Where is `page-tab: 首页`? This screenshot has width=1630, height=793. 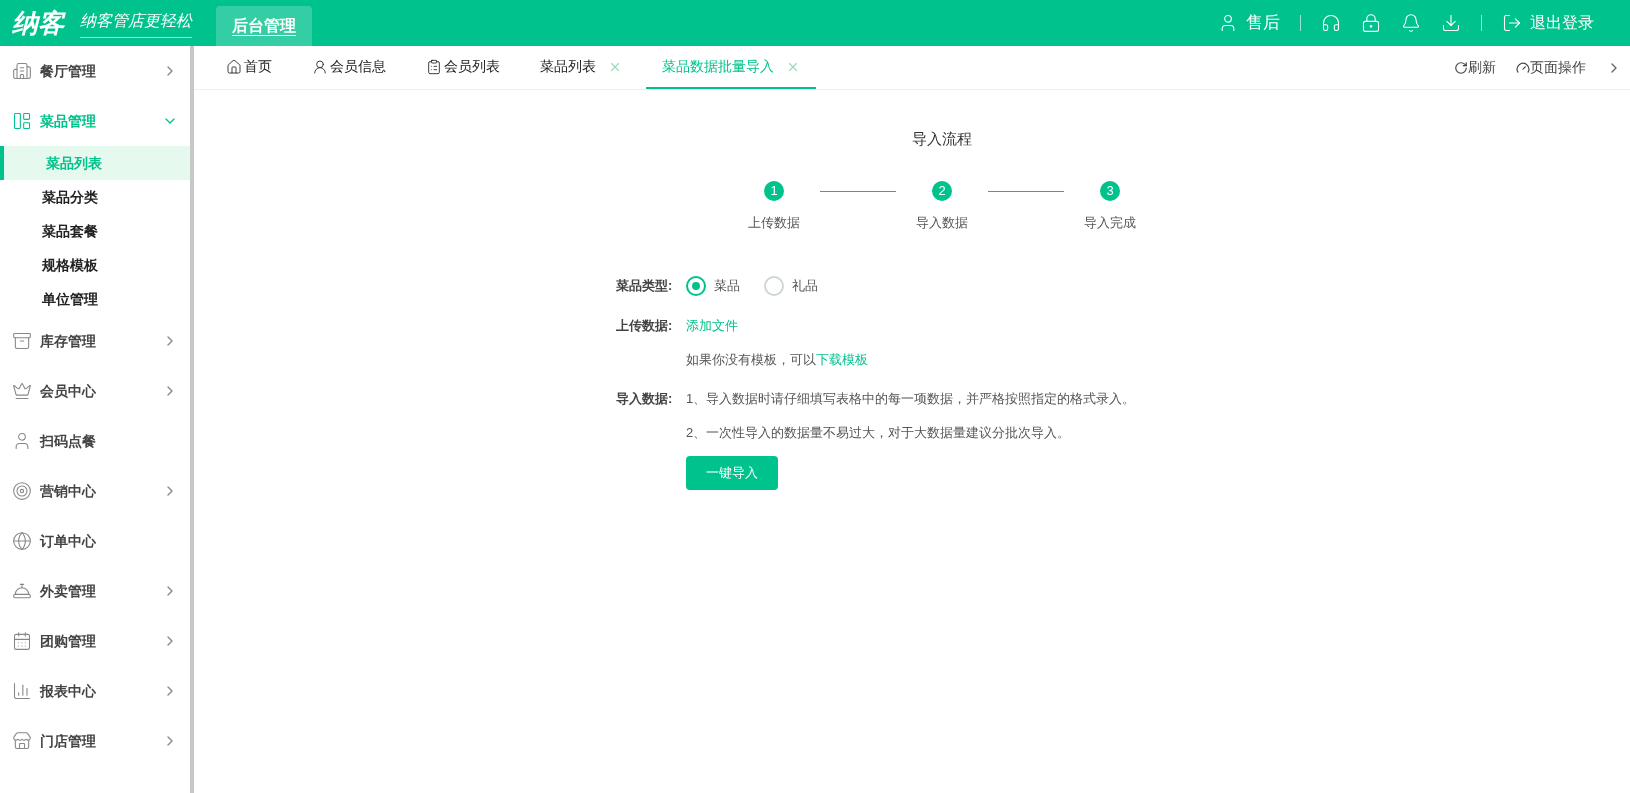 page-tab: 首页 is located at coordinates (249, 67).